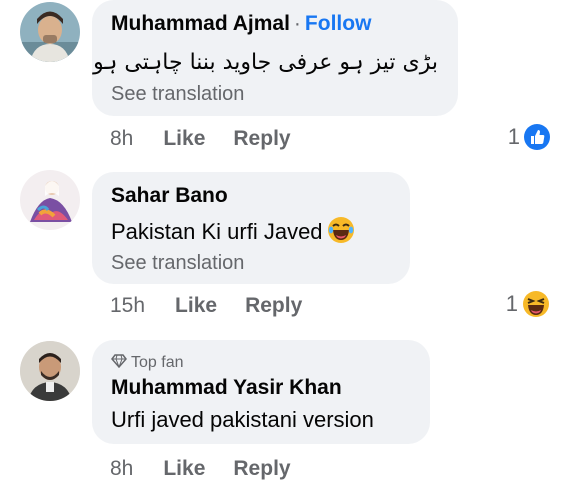 The height and width of the screenshot is (492, 570). What do you see at coordinates (217, 231) in the screenshot?
I see `comment-text: Pakistan Ki urfi Javed` at bounding box center [217, 231].